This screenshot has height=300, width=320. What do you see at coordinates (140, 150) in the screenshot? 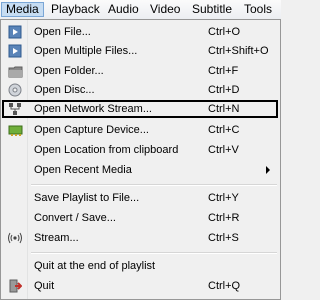
I see `menu-item-open-location-from-clipboard: Open Location from clipboard Ctrl+V` at bounding box center [140, 150].